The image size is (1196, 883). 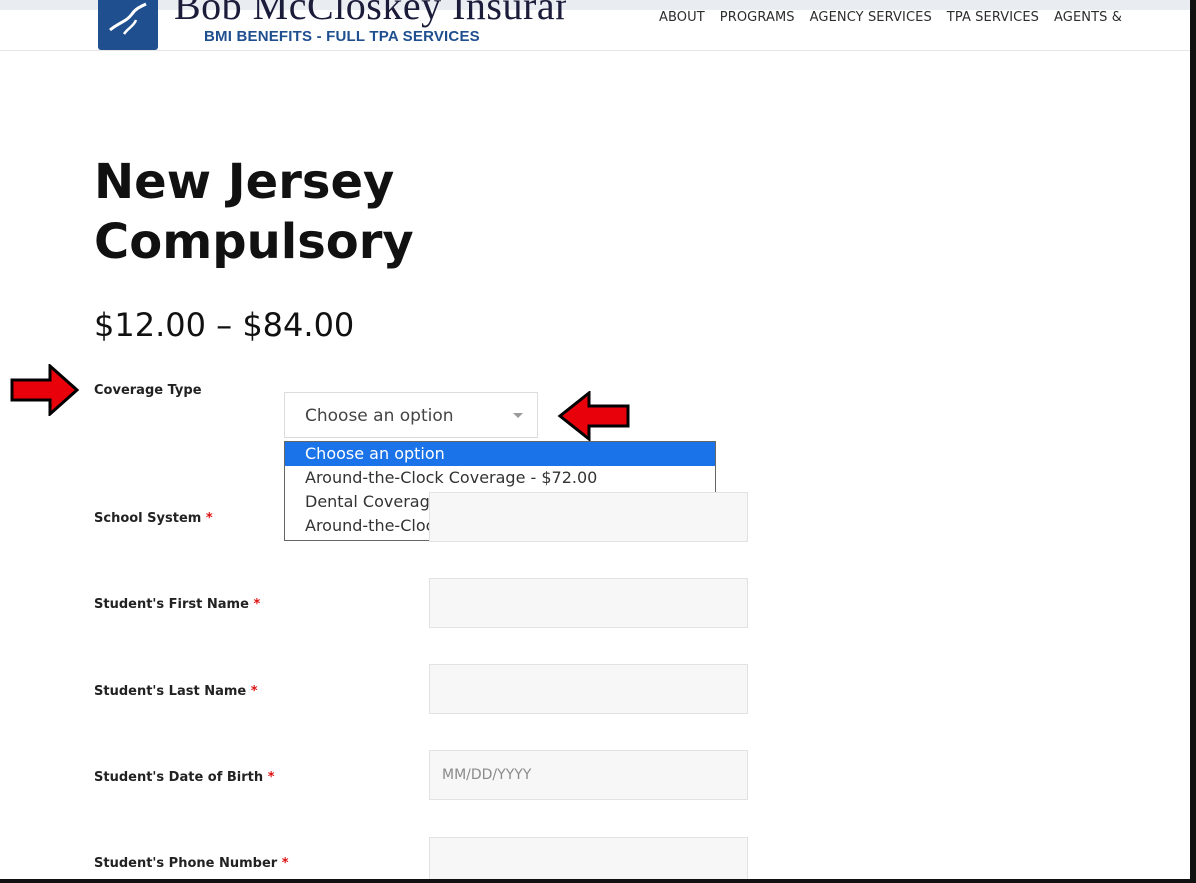 What do you see at coordinates (342, 36) in the screenshot?
I see `logo-subtitle: BMI BENEFITS - FULL TPA SERVICES` at bounding box center [342, 36].